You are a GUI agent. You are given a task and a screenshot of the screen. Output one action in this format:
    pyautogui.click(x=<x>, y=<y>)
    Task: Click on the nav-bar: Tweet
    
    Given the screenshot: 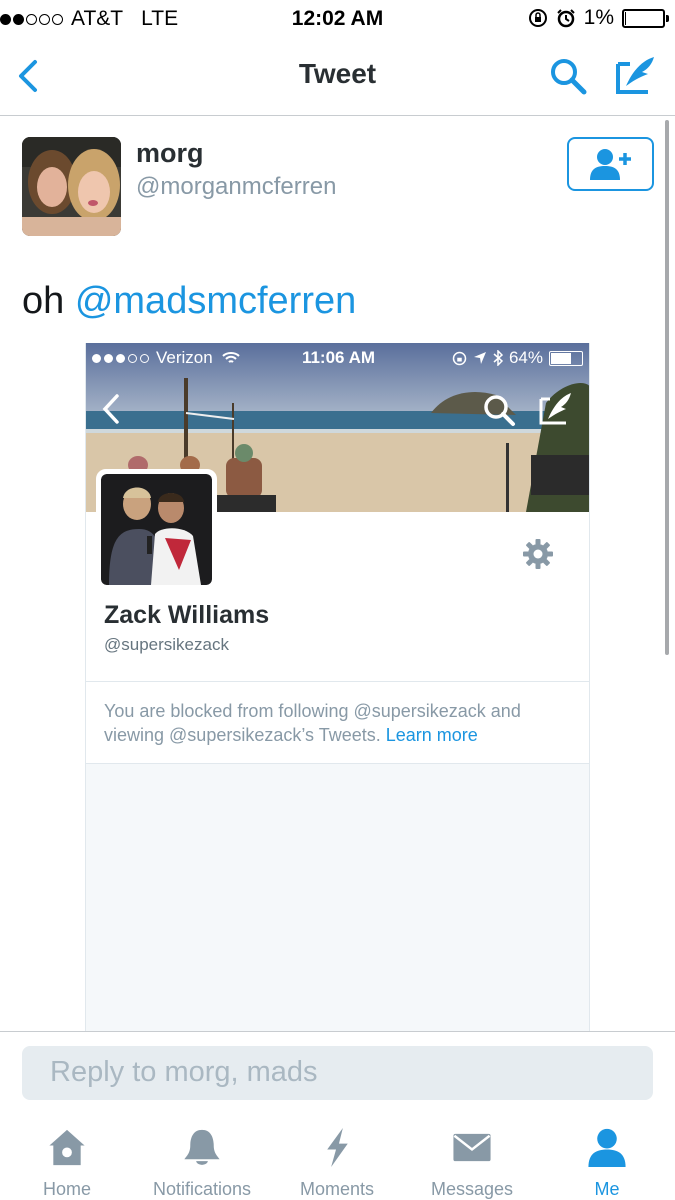 What is the action you would take?
    pyautogui.click(x=337, y=77)
    